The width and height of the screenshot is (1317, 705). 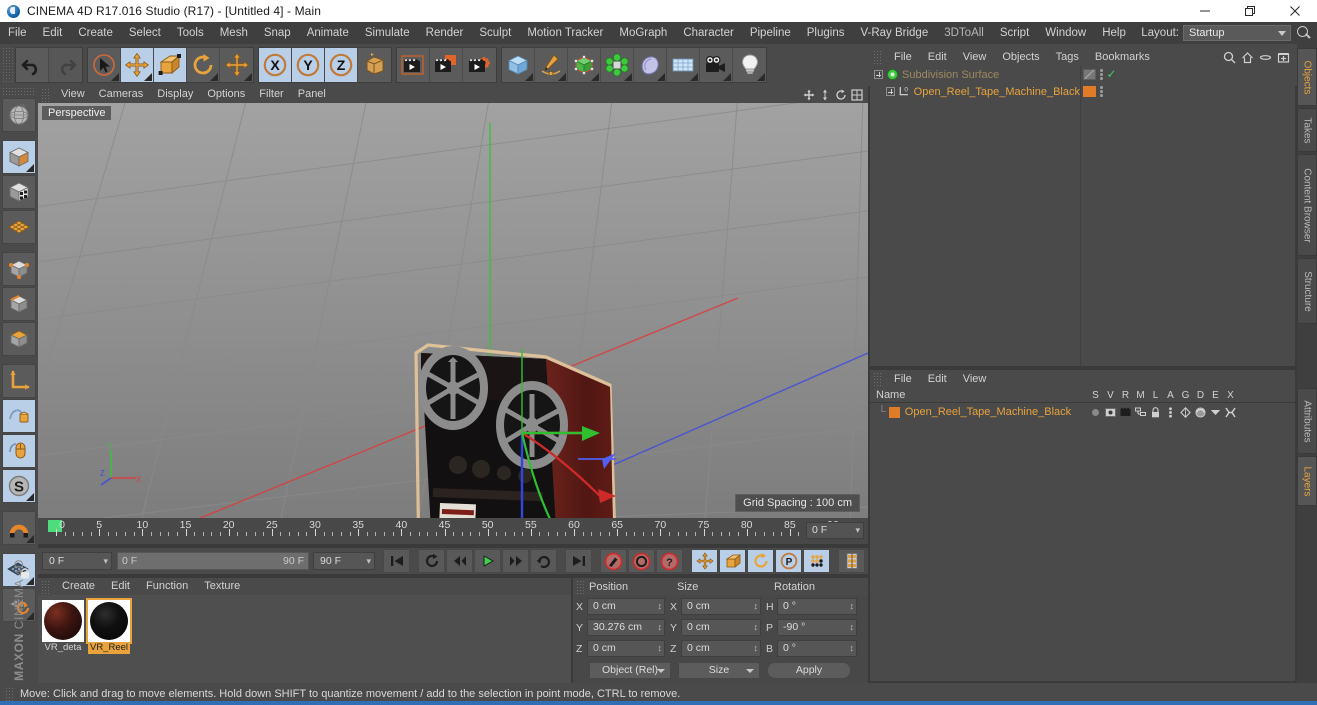 I want to click on minus-icon, so click(x=1265, y=57).